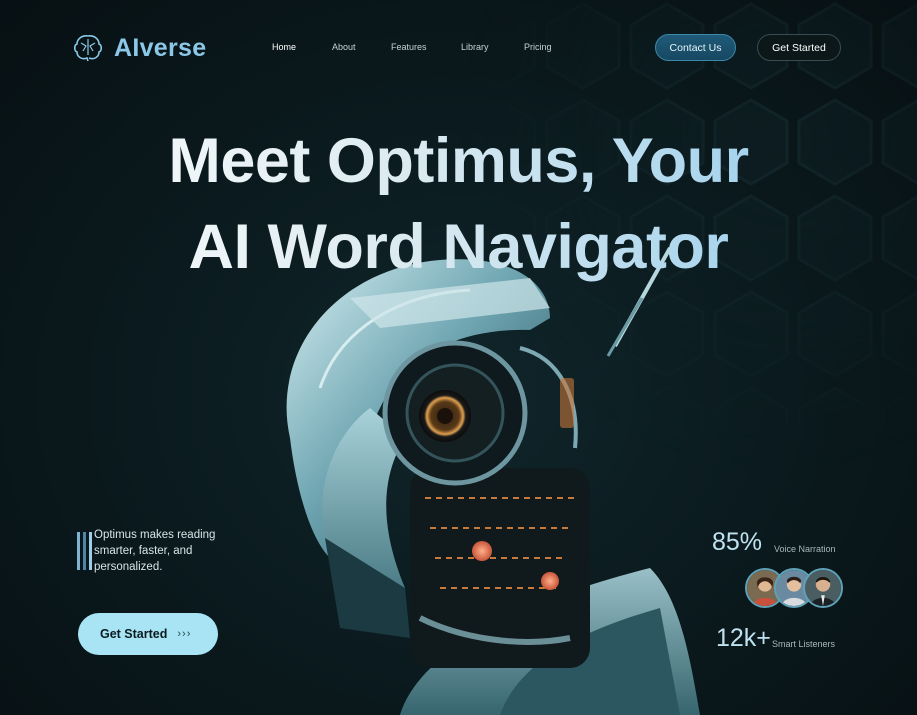 Image resolution: width=917 pixels, height=715 pixels. What do you see at coordinates (805, 549) in the screenshot?
I see `stat-voice-narration-label: Voice Narration` at bounding box center [805, 549].